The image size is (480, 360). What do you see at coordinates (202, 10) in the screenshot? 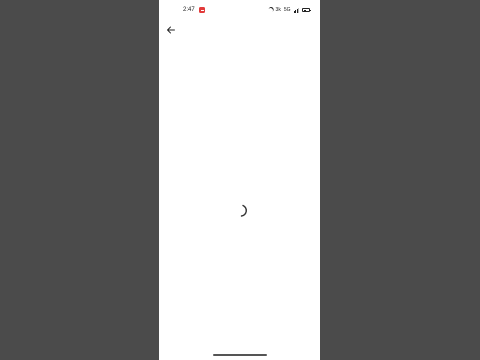
I see `notification-badge-icon` at bounding box center [202, 10].